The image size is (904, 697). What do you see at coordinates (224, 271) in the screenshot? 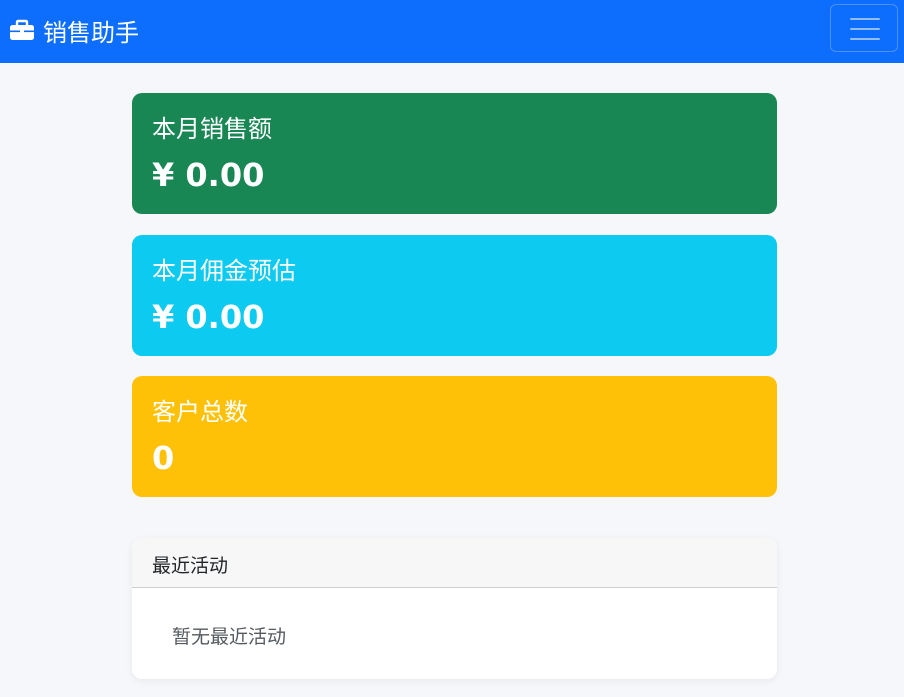
I see `monthly-commission-label: 本月佣金预估` at bounding box center [224, 271].